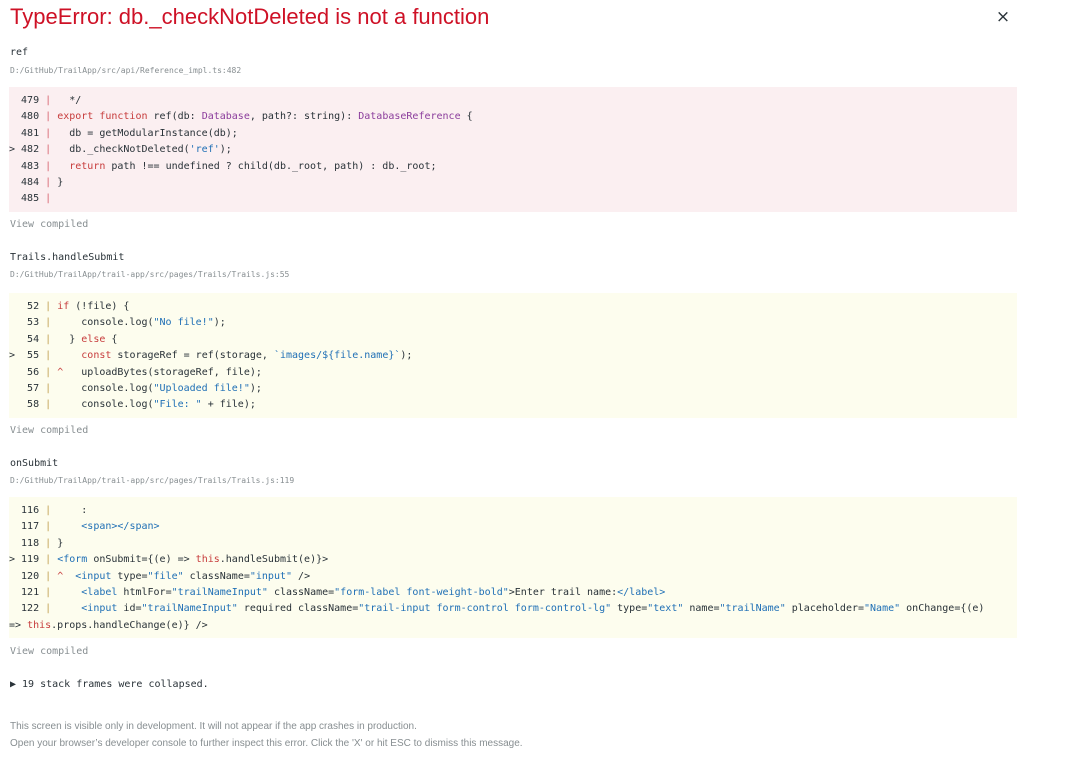  What do you see at coordinates (513, 389) in the screenshot?
I see `code-line: 57 | console.log("Uploaded file!");` at bounding box center [513, 389].